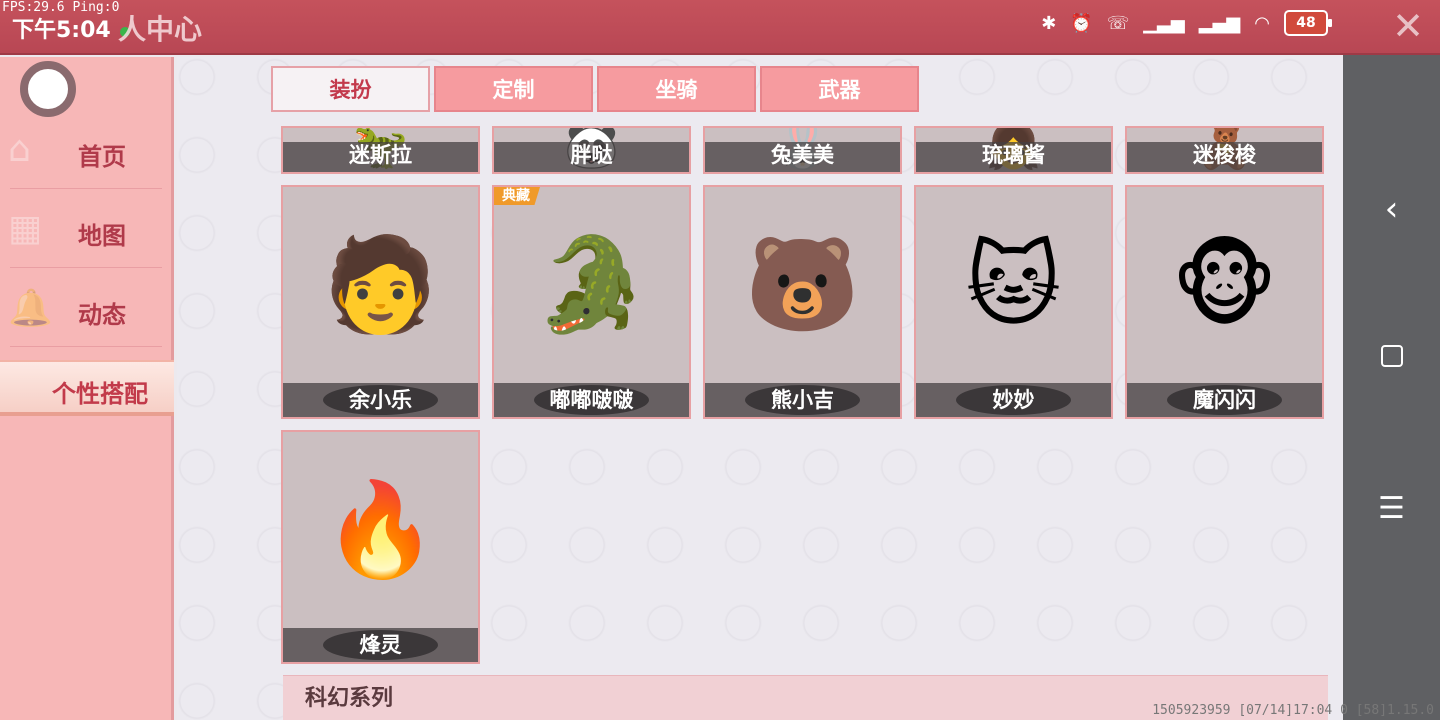 The image size is (1440, 720). Describe the element at coordinates (380, 645) in the screenshot. I see `skin-name: 烽灵` at that location.